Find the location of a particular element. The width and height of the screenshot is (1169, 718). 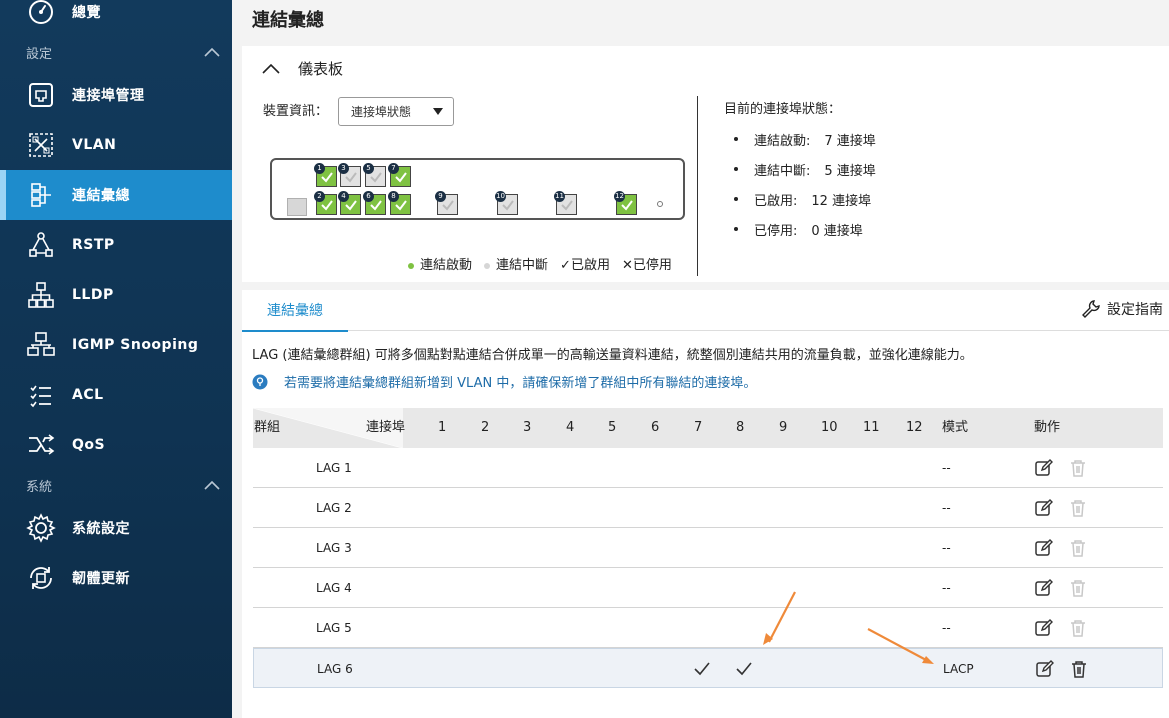

sidebar-item-label: RSTP is located at coordinates (93, 245).